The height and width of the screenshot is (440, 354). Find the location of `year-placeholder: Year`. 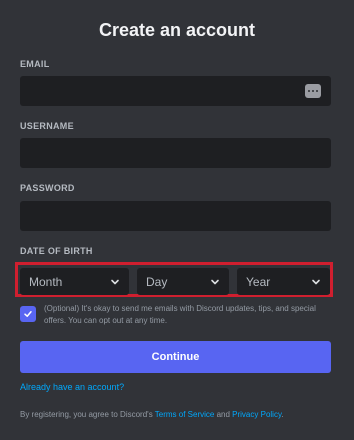

year-placeholder: Year is located at coordinates (258, 281).